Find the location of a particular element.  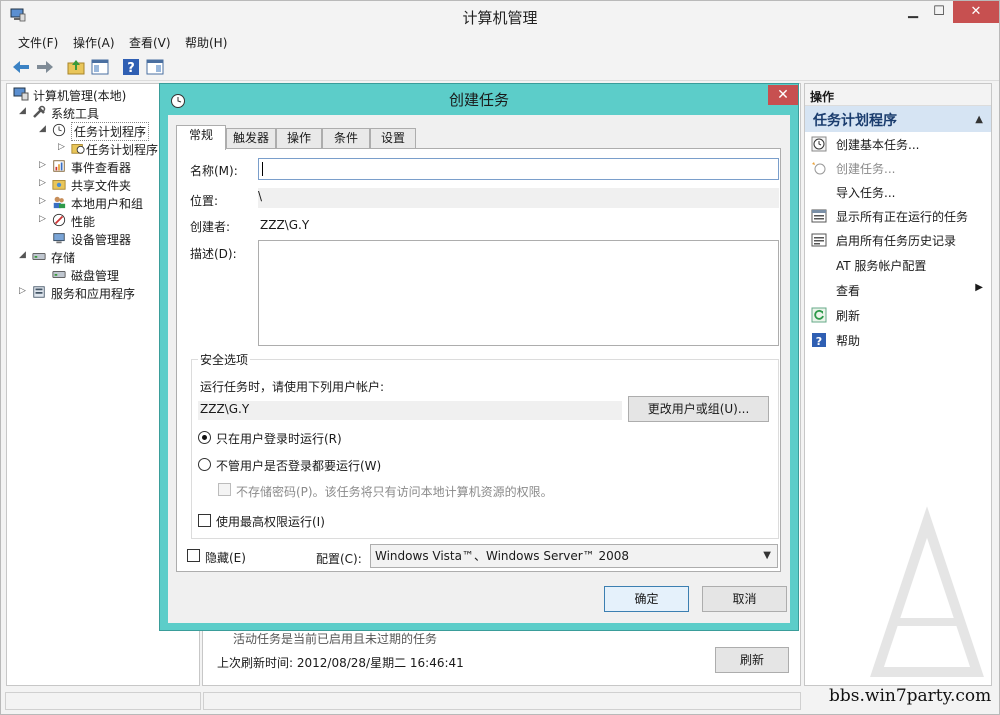

forward-arrow-icon is located at coordinates (45, 67).